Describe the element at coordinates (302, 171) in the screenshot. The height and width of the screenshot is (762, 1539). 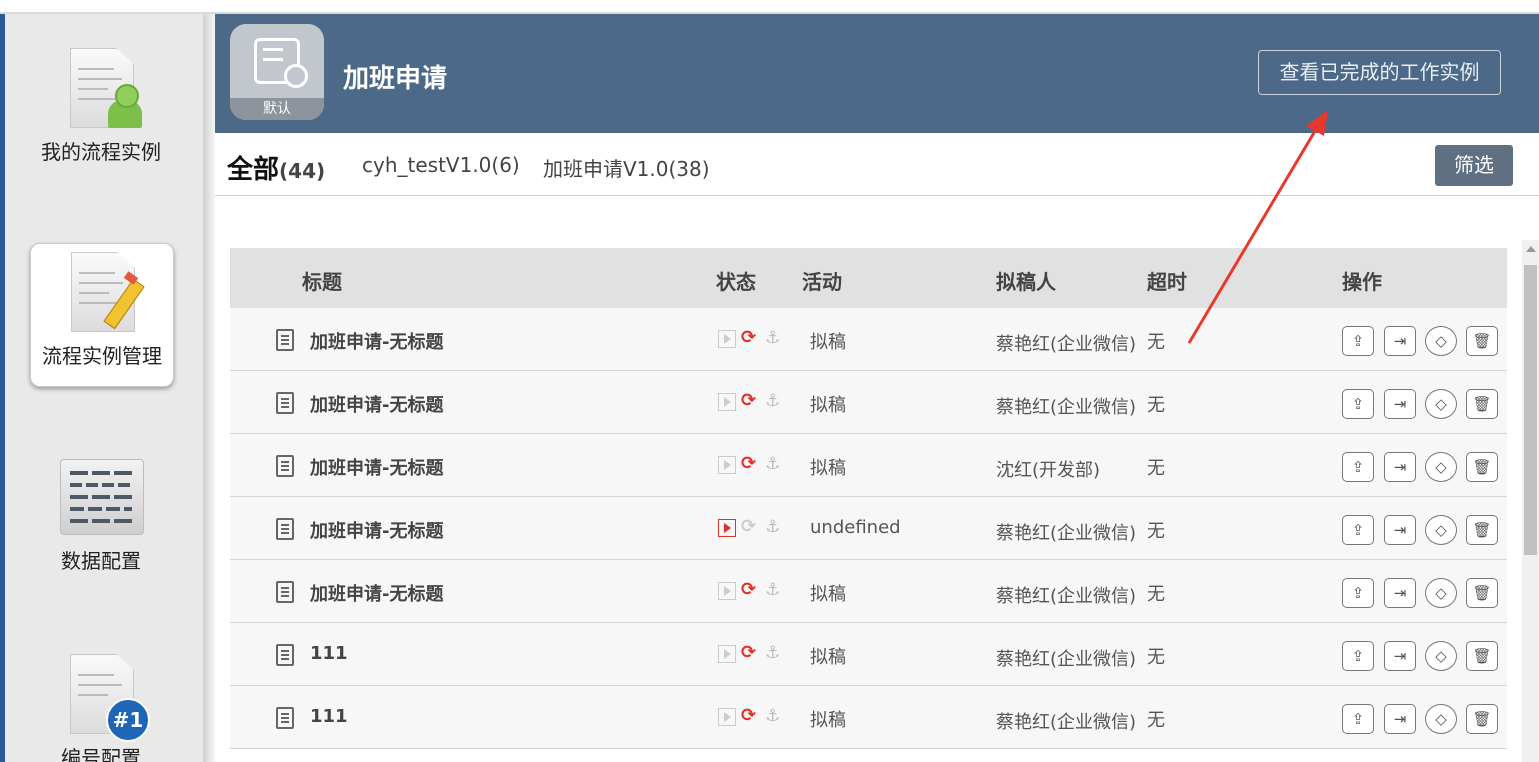
I see `tab-all-count: (44)` at that location.